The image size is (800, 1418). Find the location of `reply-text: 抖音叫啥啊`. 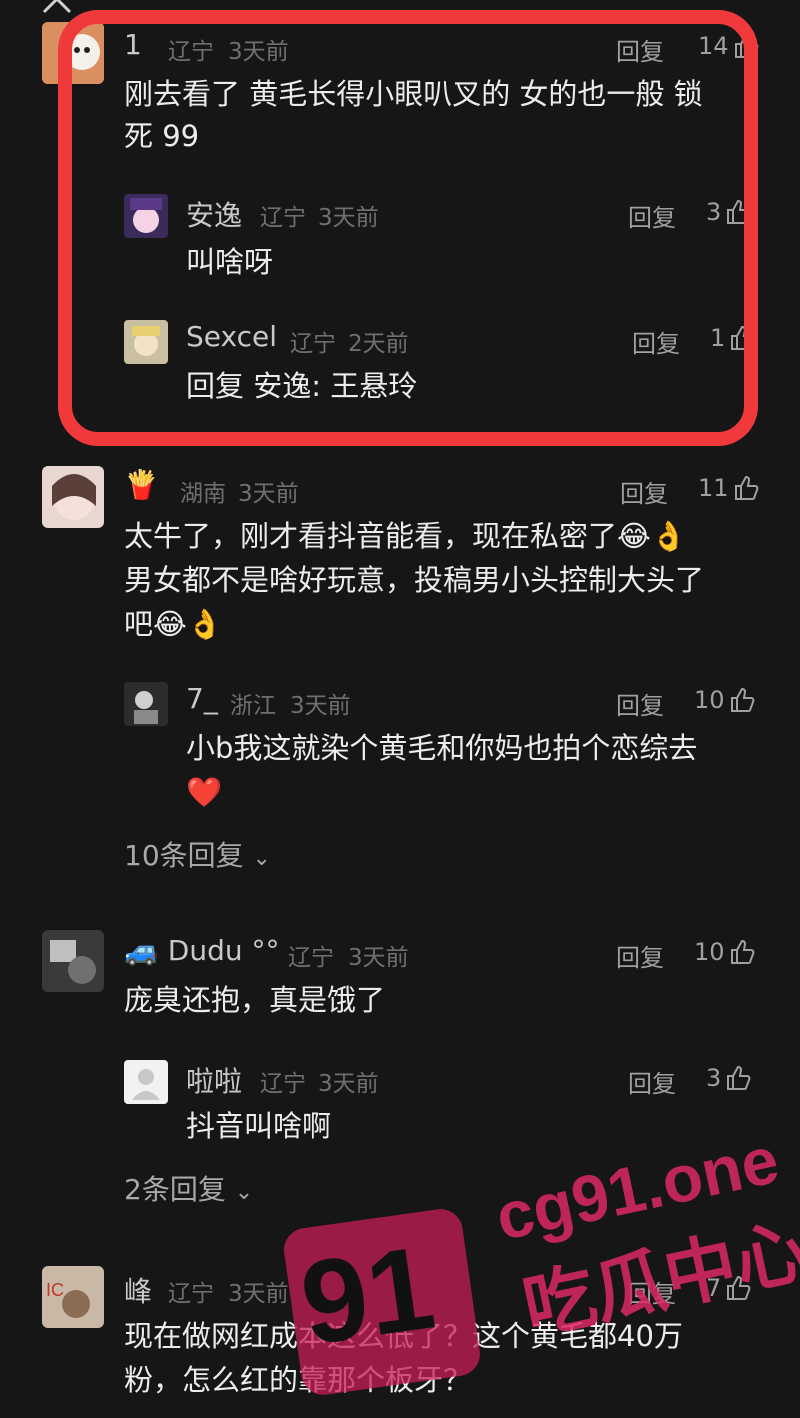

reply-text: 抖音叫啥啊 is located at coordinates (259, 1126).